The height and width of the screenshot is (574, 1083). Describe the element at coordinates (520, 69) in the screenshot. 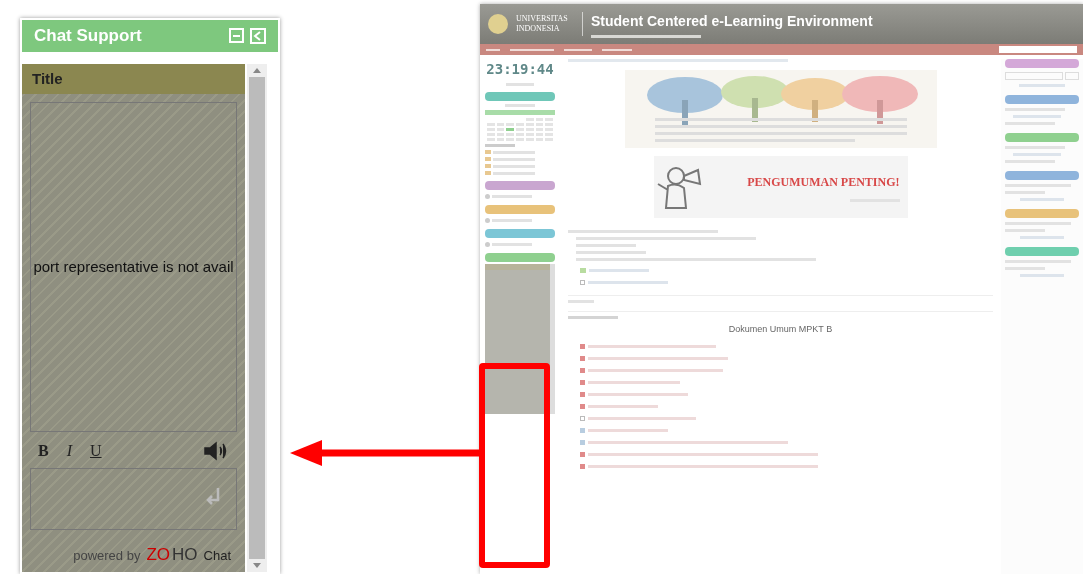

I see `server-clock: 23:19:44` at that location.